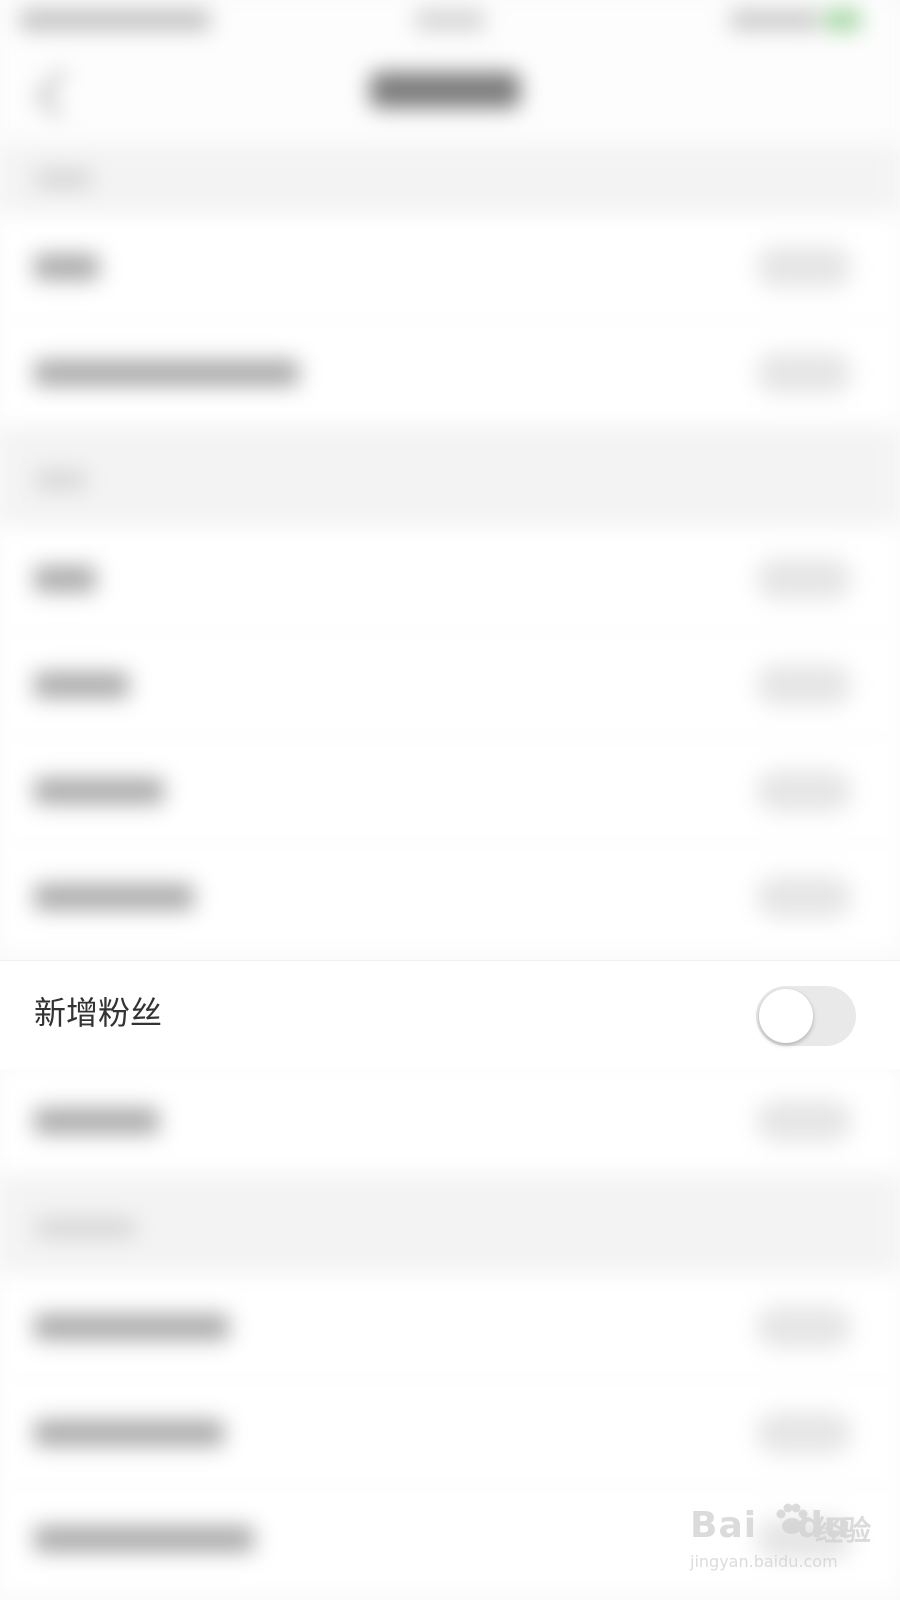 The image size is (900, 1600). I want to click on paw-icon, so click(792, 1518).